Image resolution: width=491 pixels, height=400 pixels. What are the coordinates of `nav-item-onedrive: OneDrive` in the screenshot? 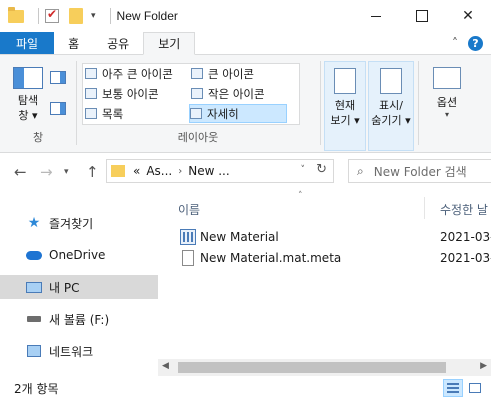 It's located at (79, 255).